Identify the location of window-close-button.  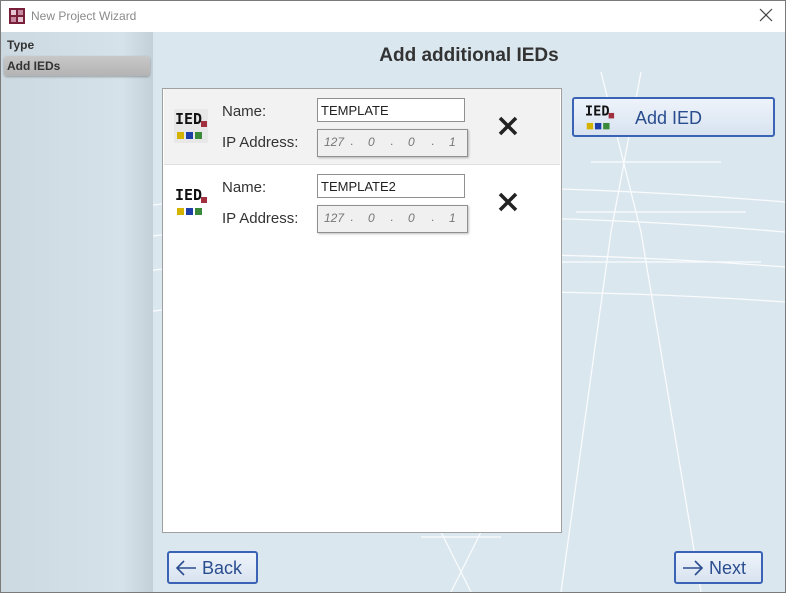
(766, 15).